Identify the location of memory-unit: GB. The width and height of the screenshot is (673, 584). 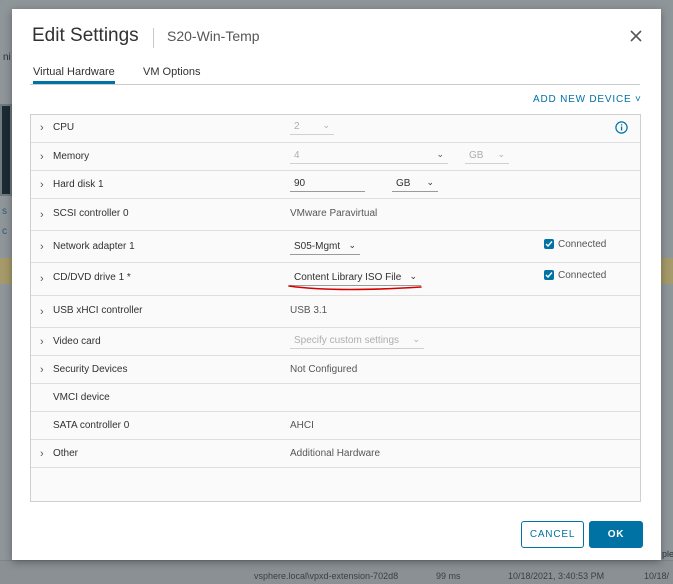
(476, 155).